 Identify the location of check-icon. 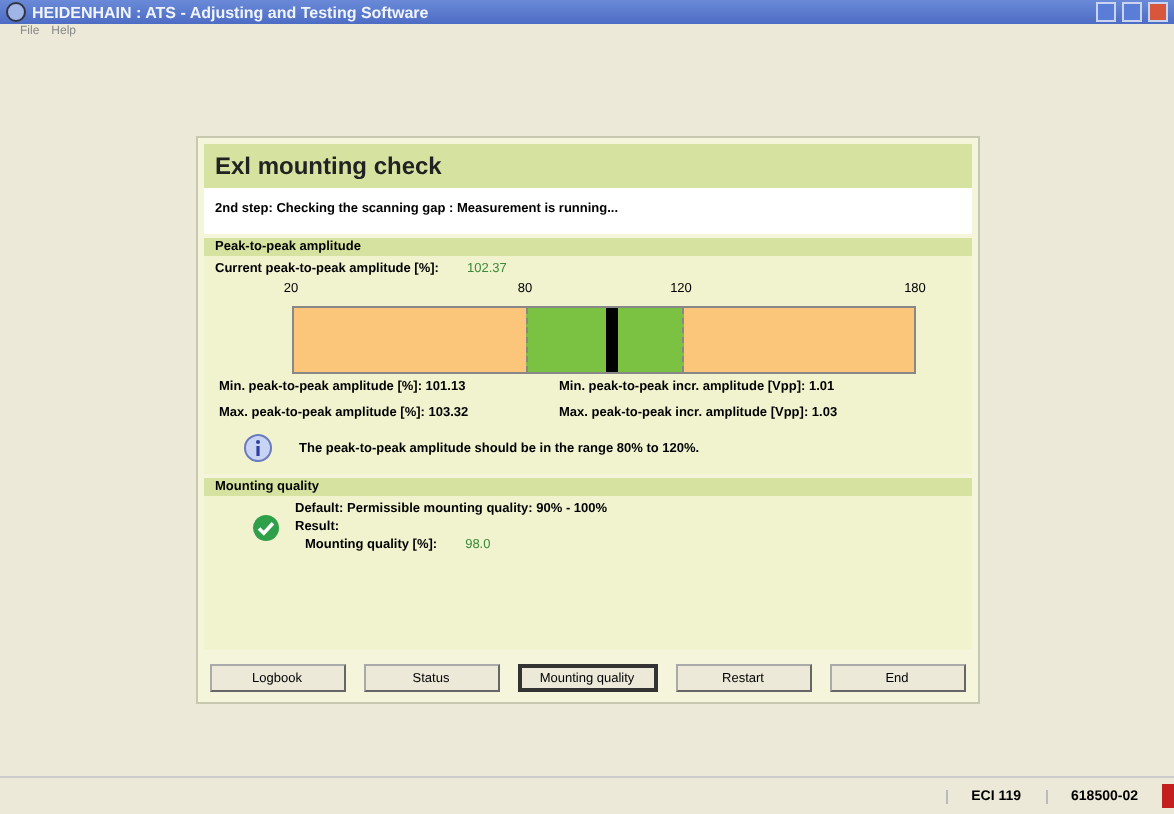
(265, 527).